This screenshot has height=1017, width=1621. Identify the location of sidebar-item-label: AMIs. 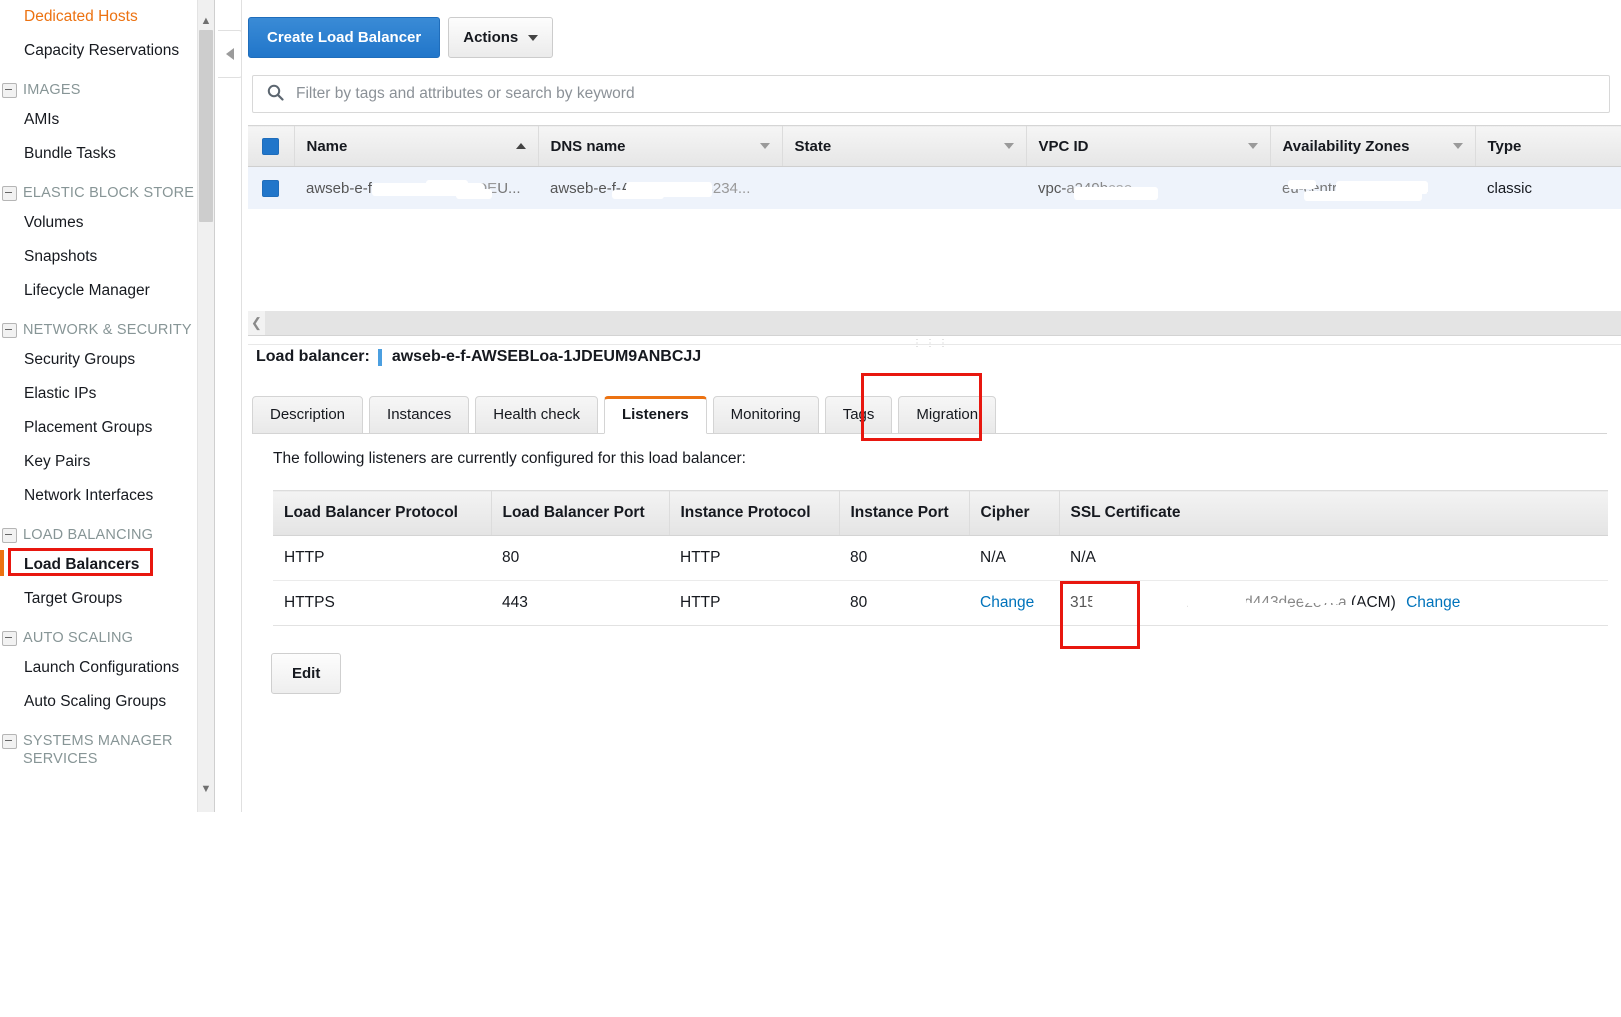
(98, 120).